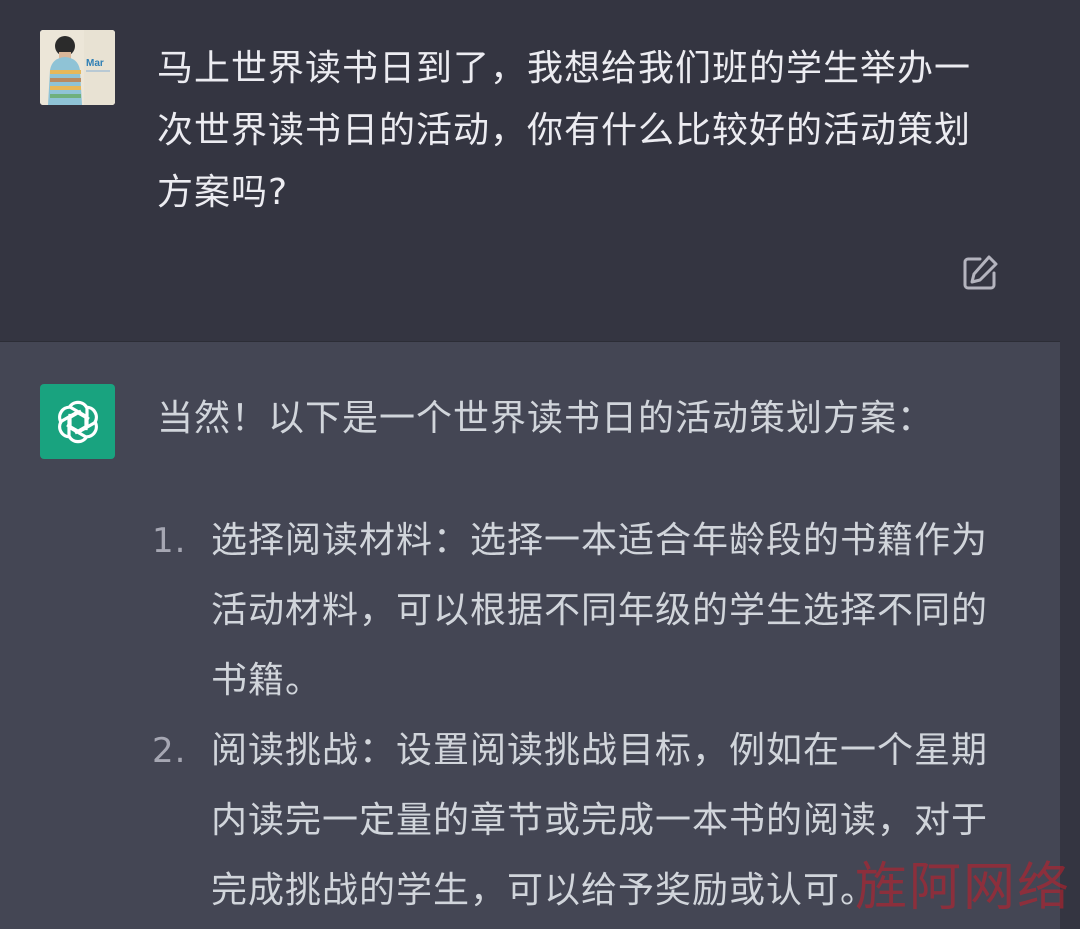 This screenshot has width=1080, height=929. I want to click on svg-text: Mar, so click(95, 63).